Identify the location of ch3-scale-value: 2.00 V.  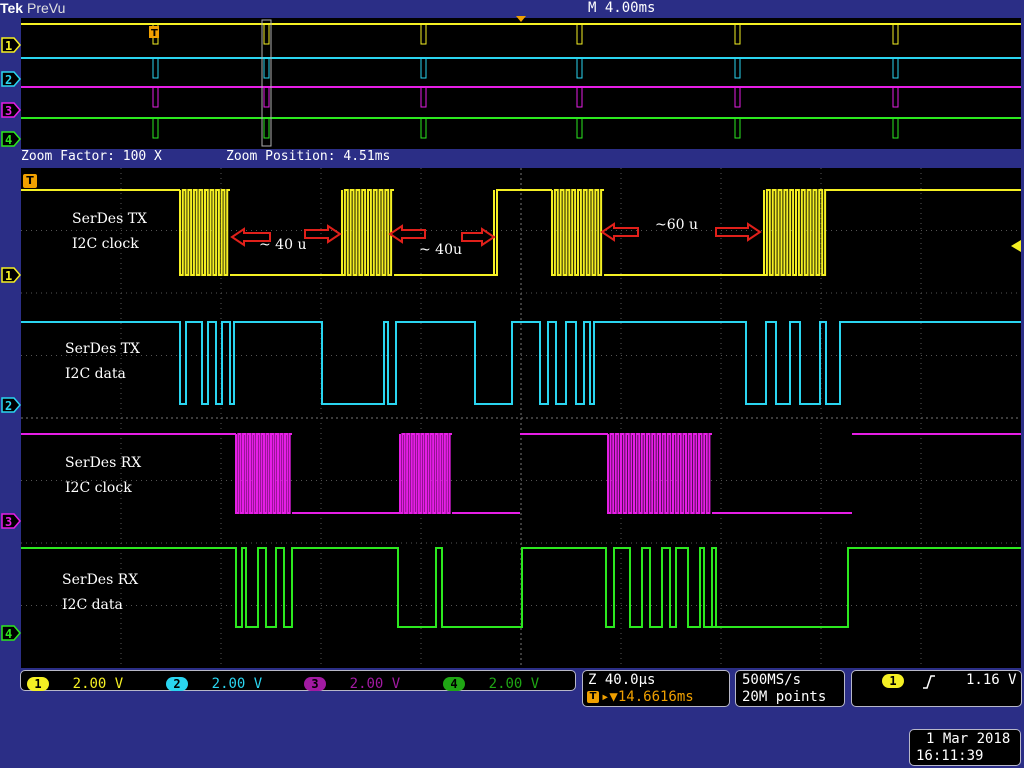
(375, 684).